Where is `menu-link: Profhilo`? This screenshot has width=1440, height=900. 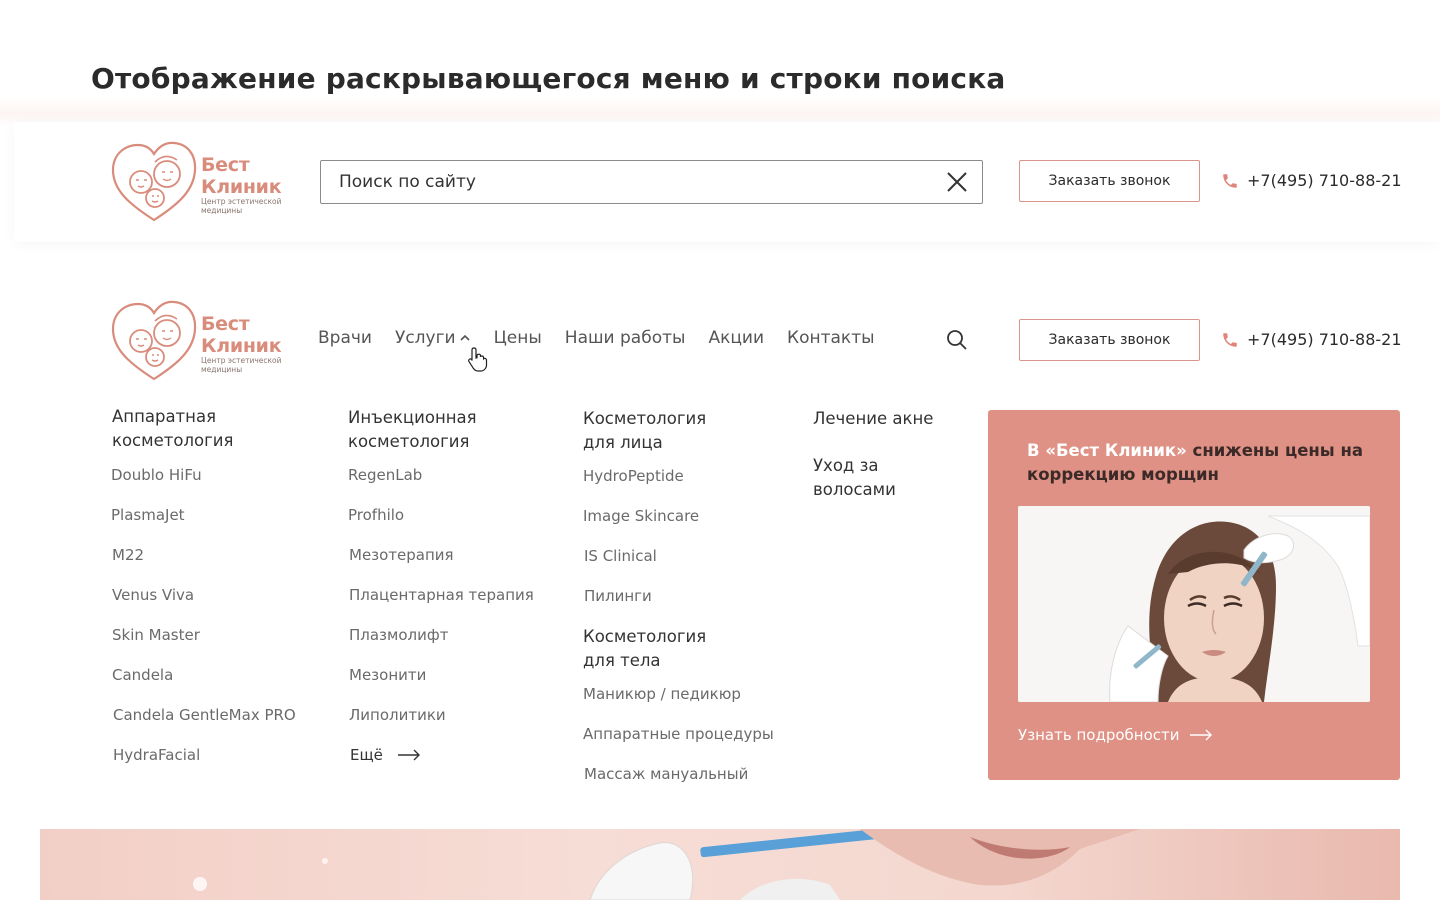 menu-link: Profhilo is located at coordinates (376, 515).